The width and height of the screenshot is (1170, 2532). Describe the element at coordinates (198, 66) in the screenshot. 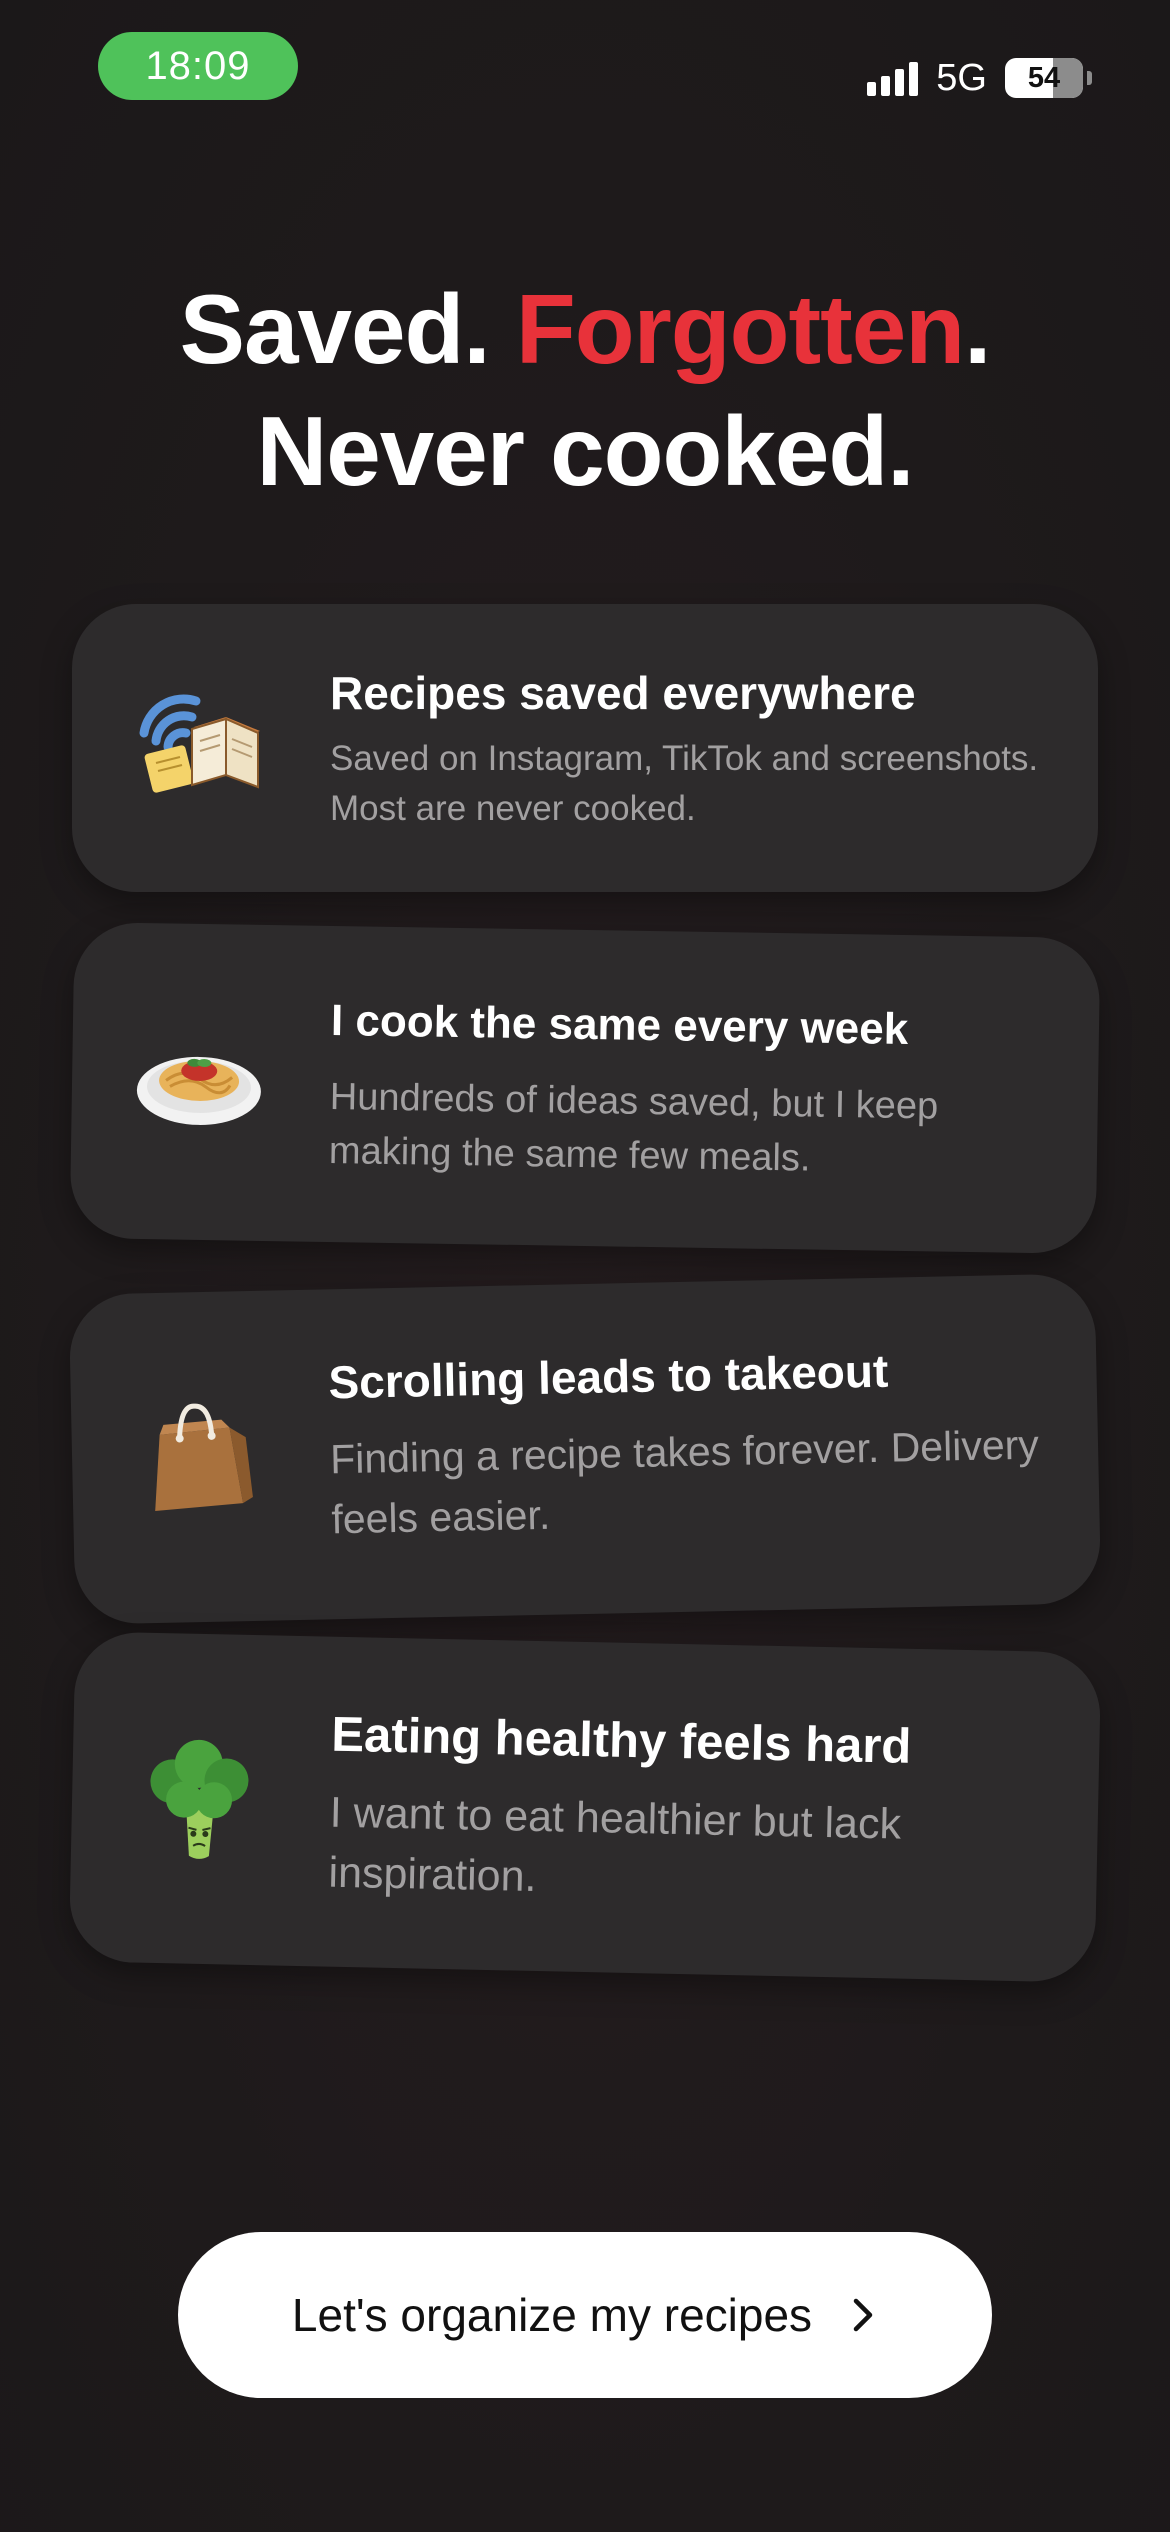

I see `status-time: 18:09` at that location.